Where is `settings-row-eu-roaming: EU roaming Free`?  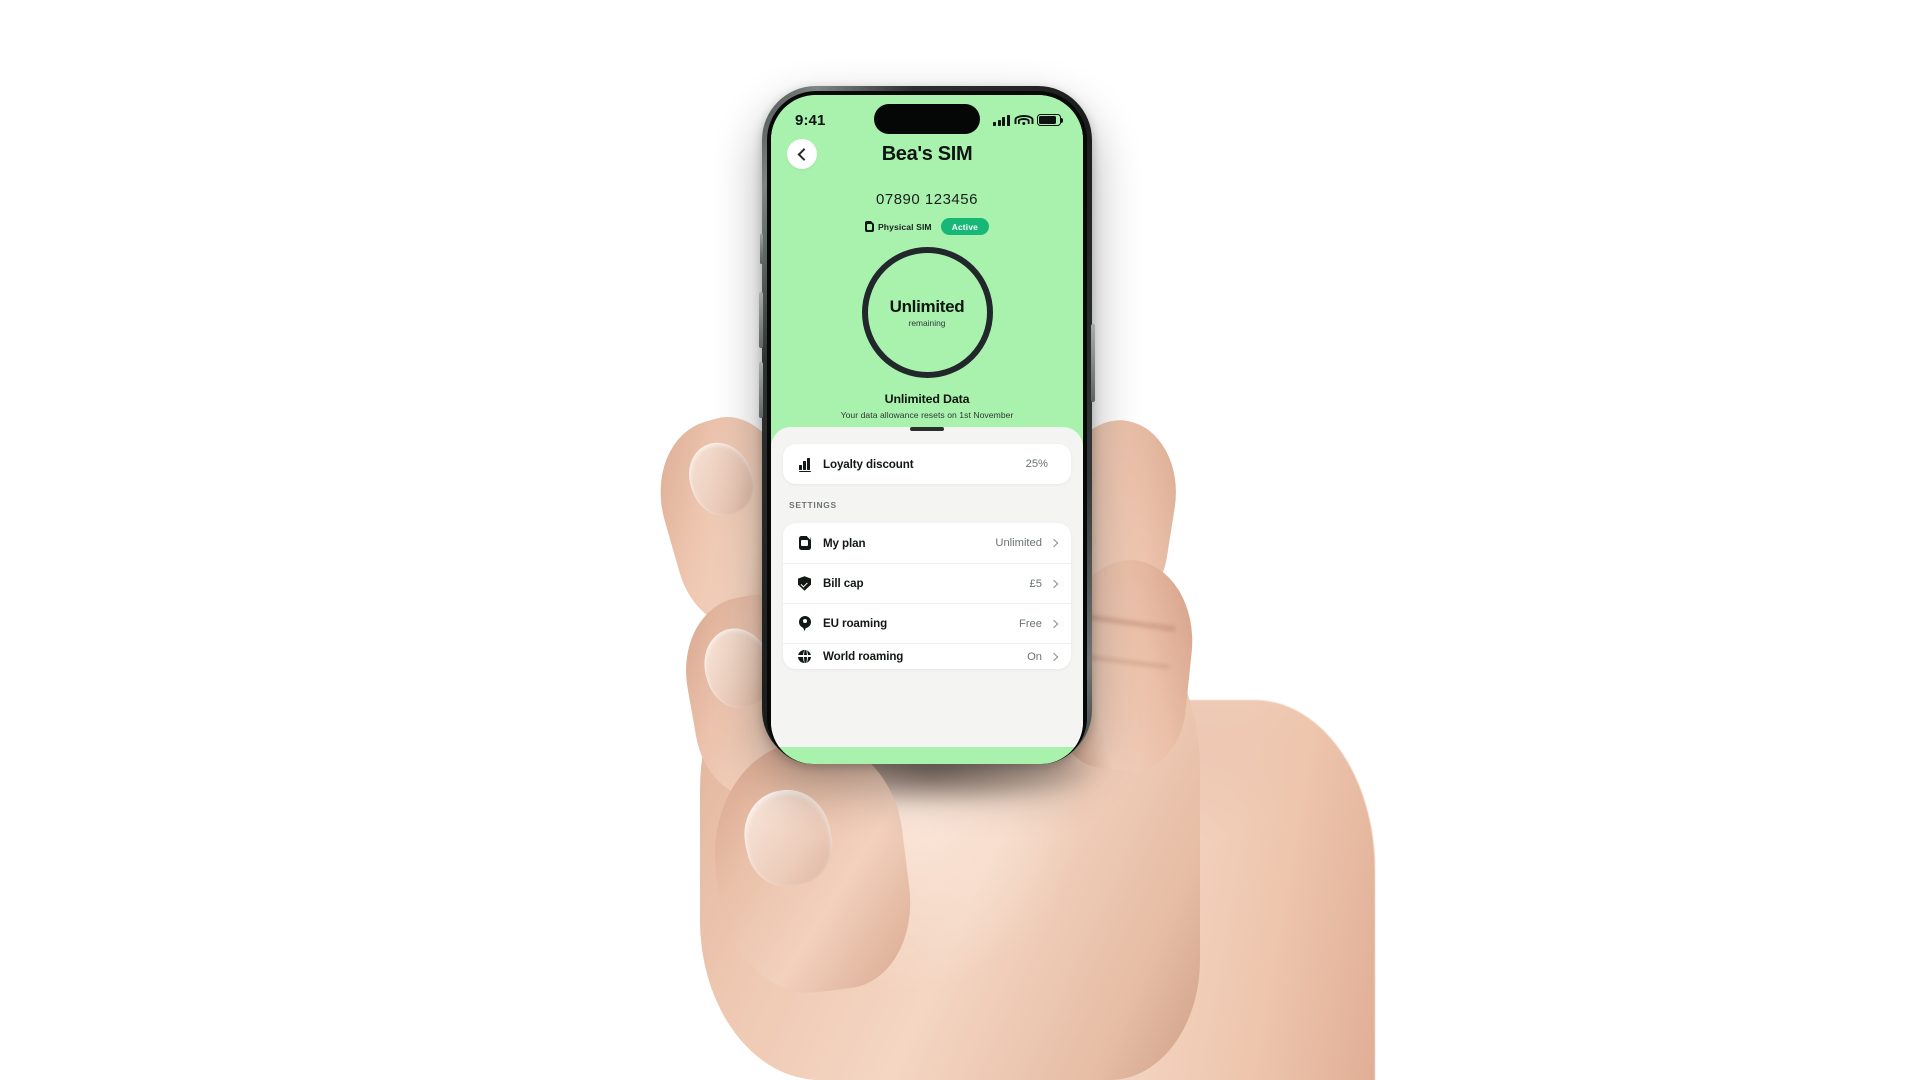
settings-row-eu-roaming: EU roaming Free is located at coordinates (927, 623).